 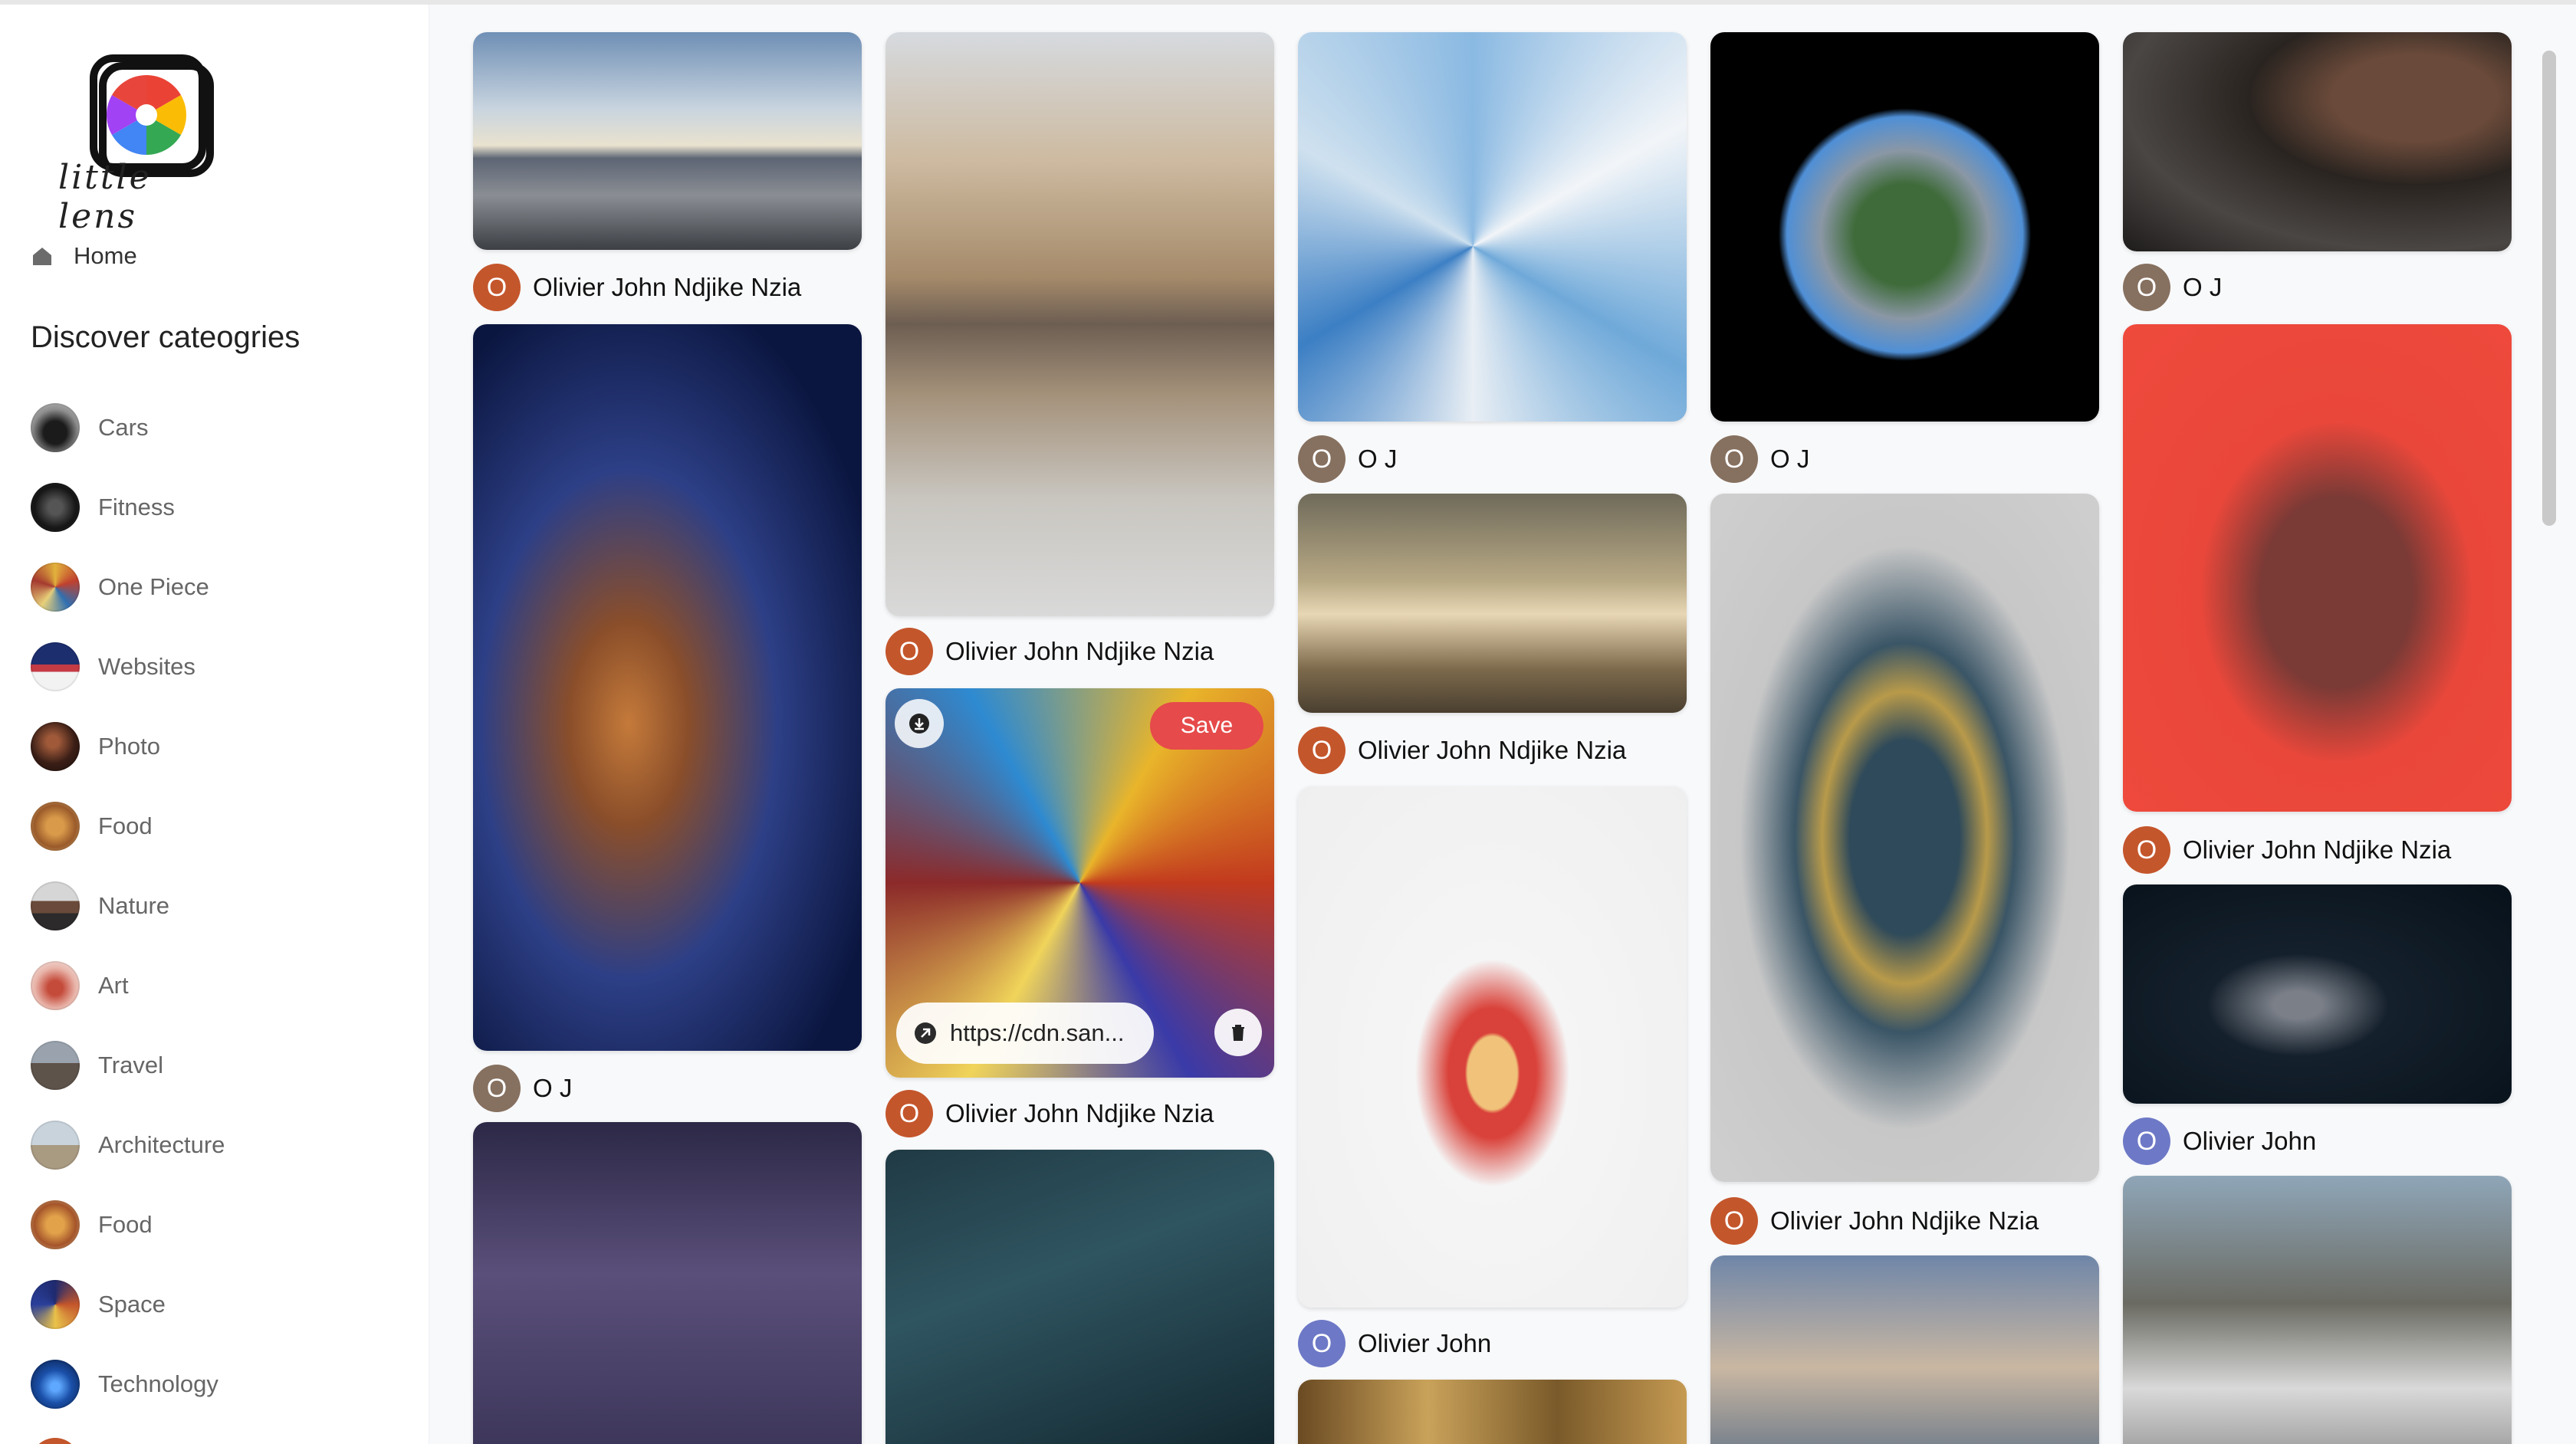 What do you see at coordinates (154, 586) in the screenshot?
I see `category-label: One Piece` at bounding box center [154, 586].